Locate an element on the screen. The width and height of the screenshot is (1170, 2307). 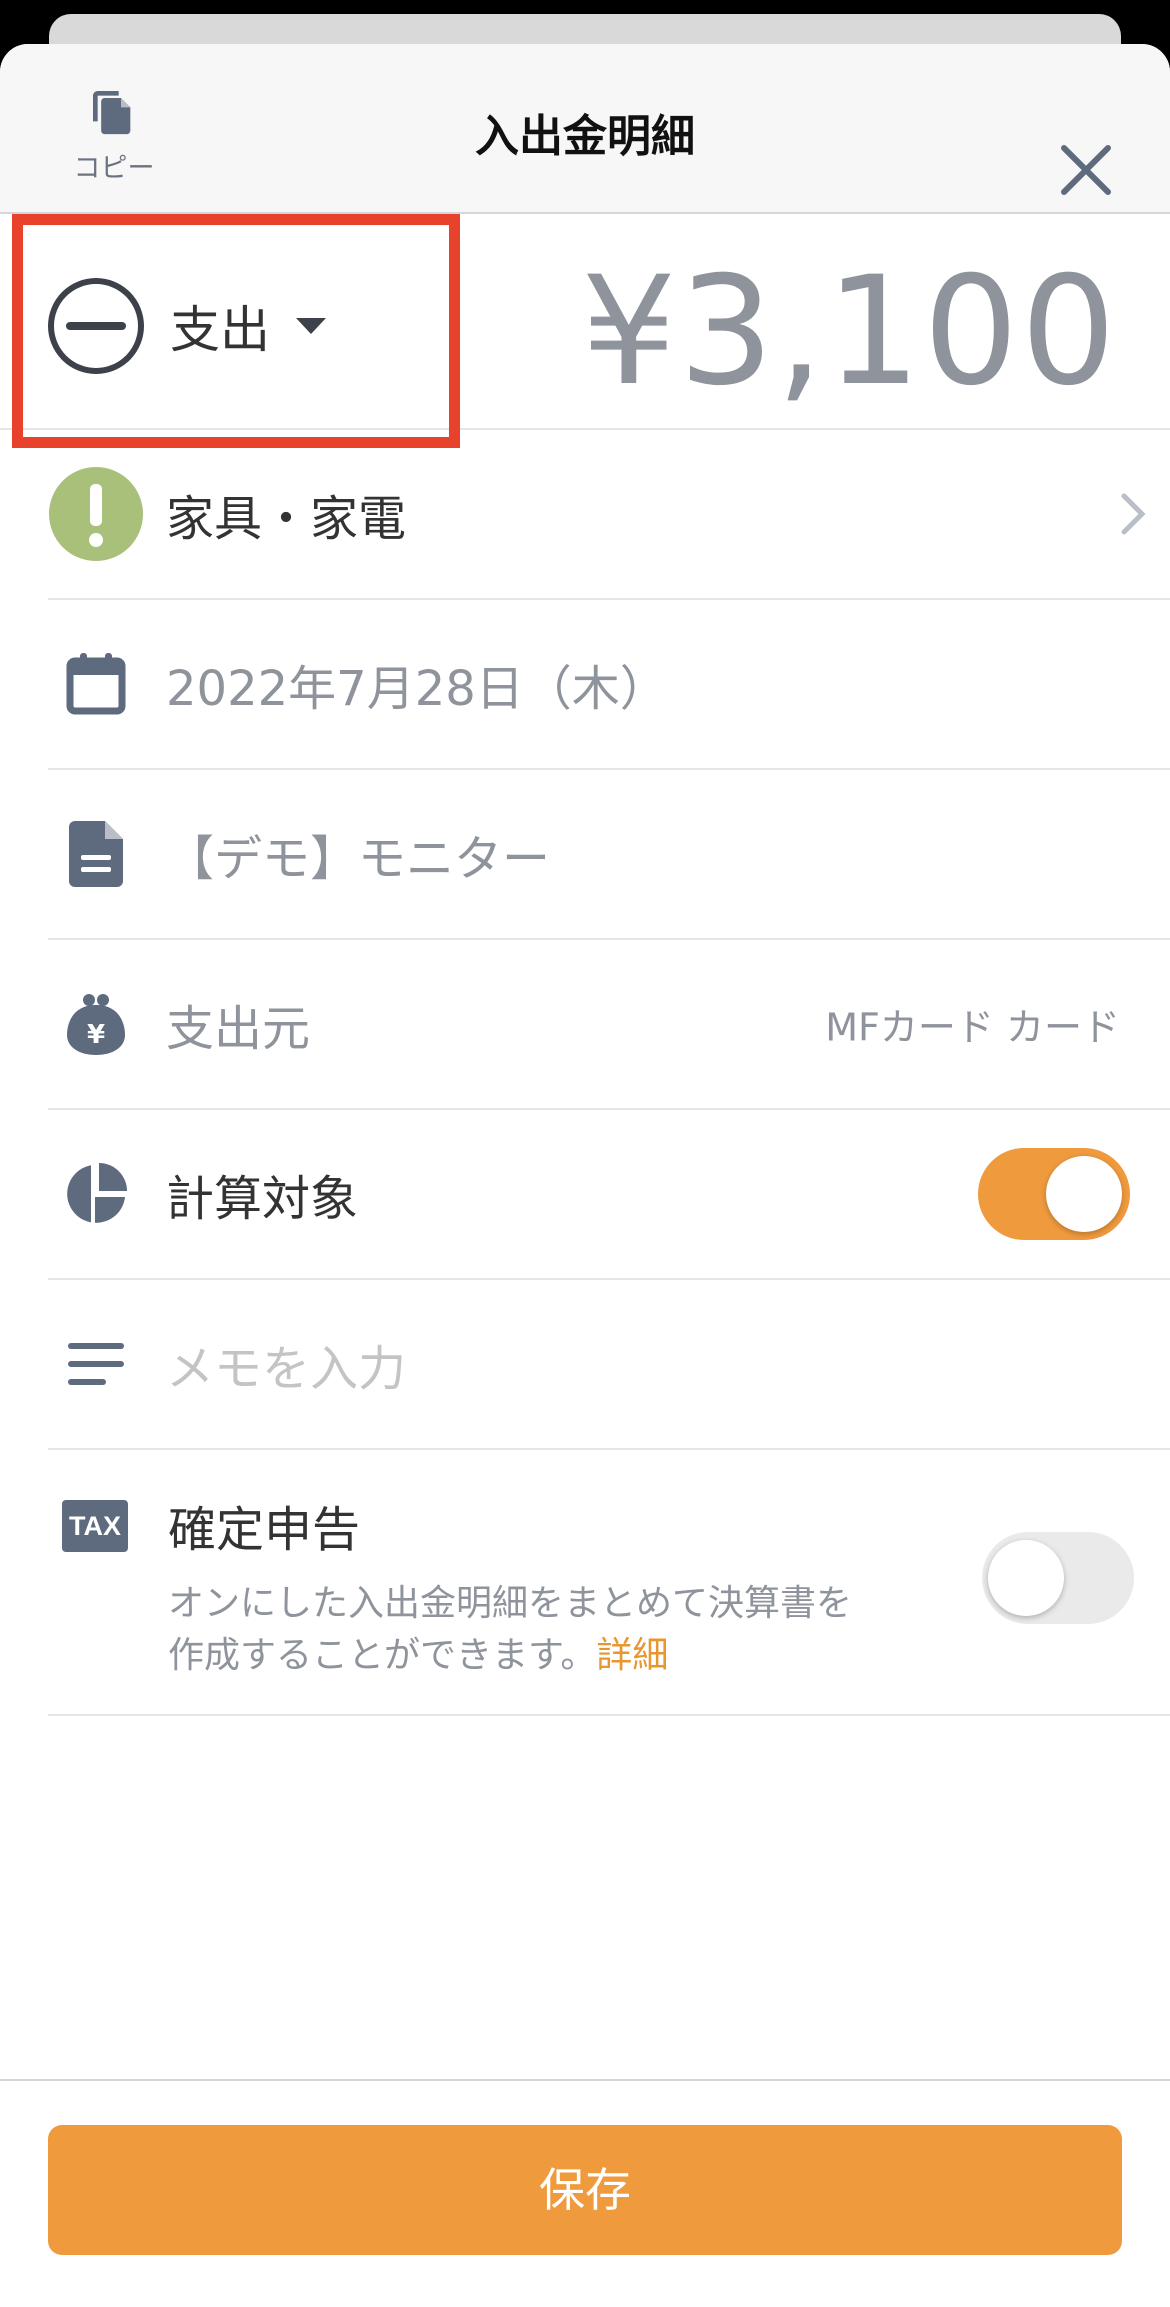
source-label: 支出元 is located at coordinates (238, 1029).